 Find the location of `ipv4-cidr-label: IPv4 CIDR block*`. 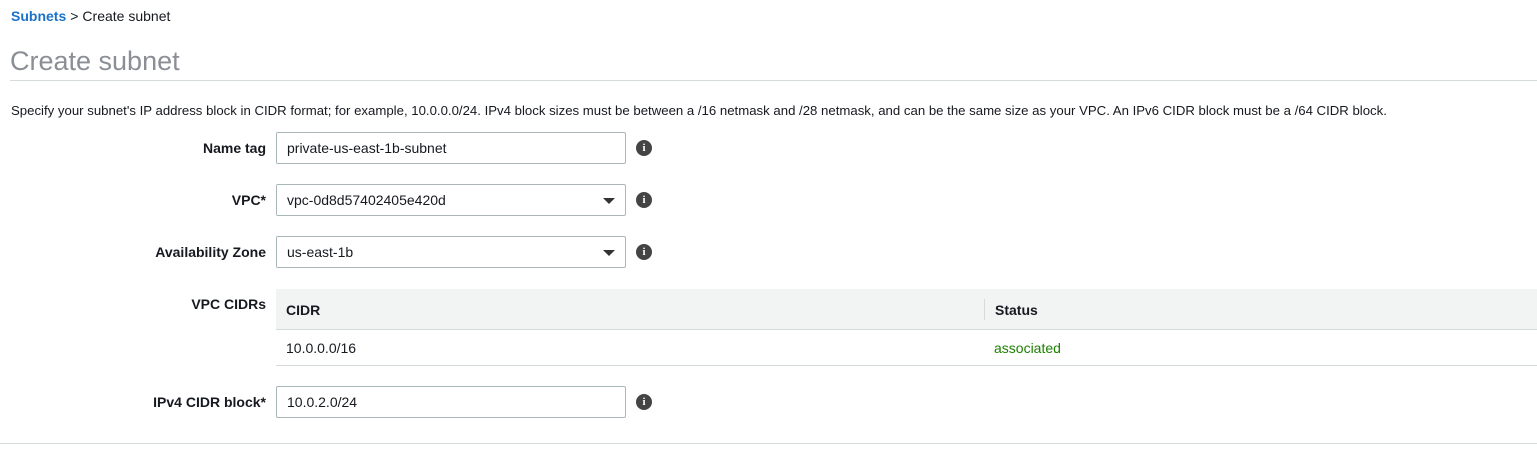

ipv4-cidr-label: IPv4 CIDR block* is located at coordinates (209, 402).